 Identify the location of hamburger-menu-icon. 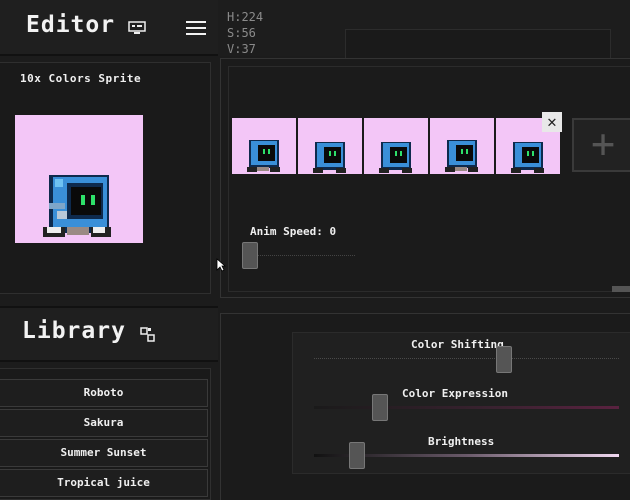
(196, 28).